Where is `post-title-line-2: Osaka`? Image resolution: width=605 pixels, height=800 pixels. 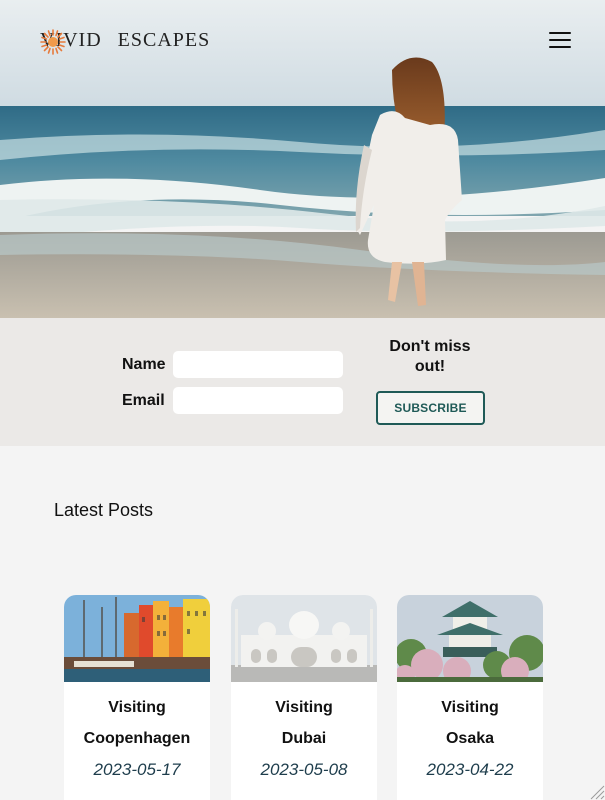
post-title-line-2: Osaka is located at coordinates (470, 738).